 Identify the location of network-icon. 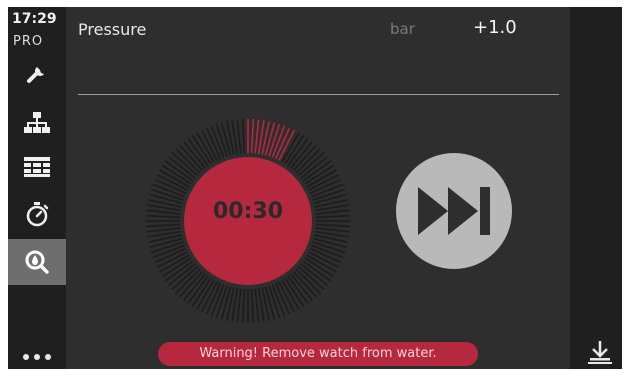
(37, 122).